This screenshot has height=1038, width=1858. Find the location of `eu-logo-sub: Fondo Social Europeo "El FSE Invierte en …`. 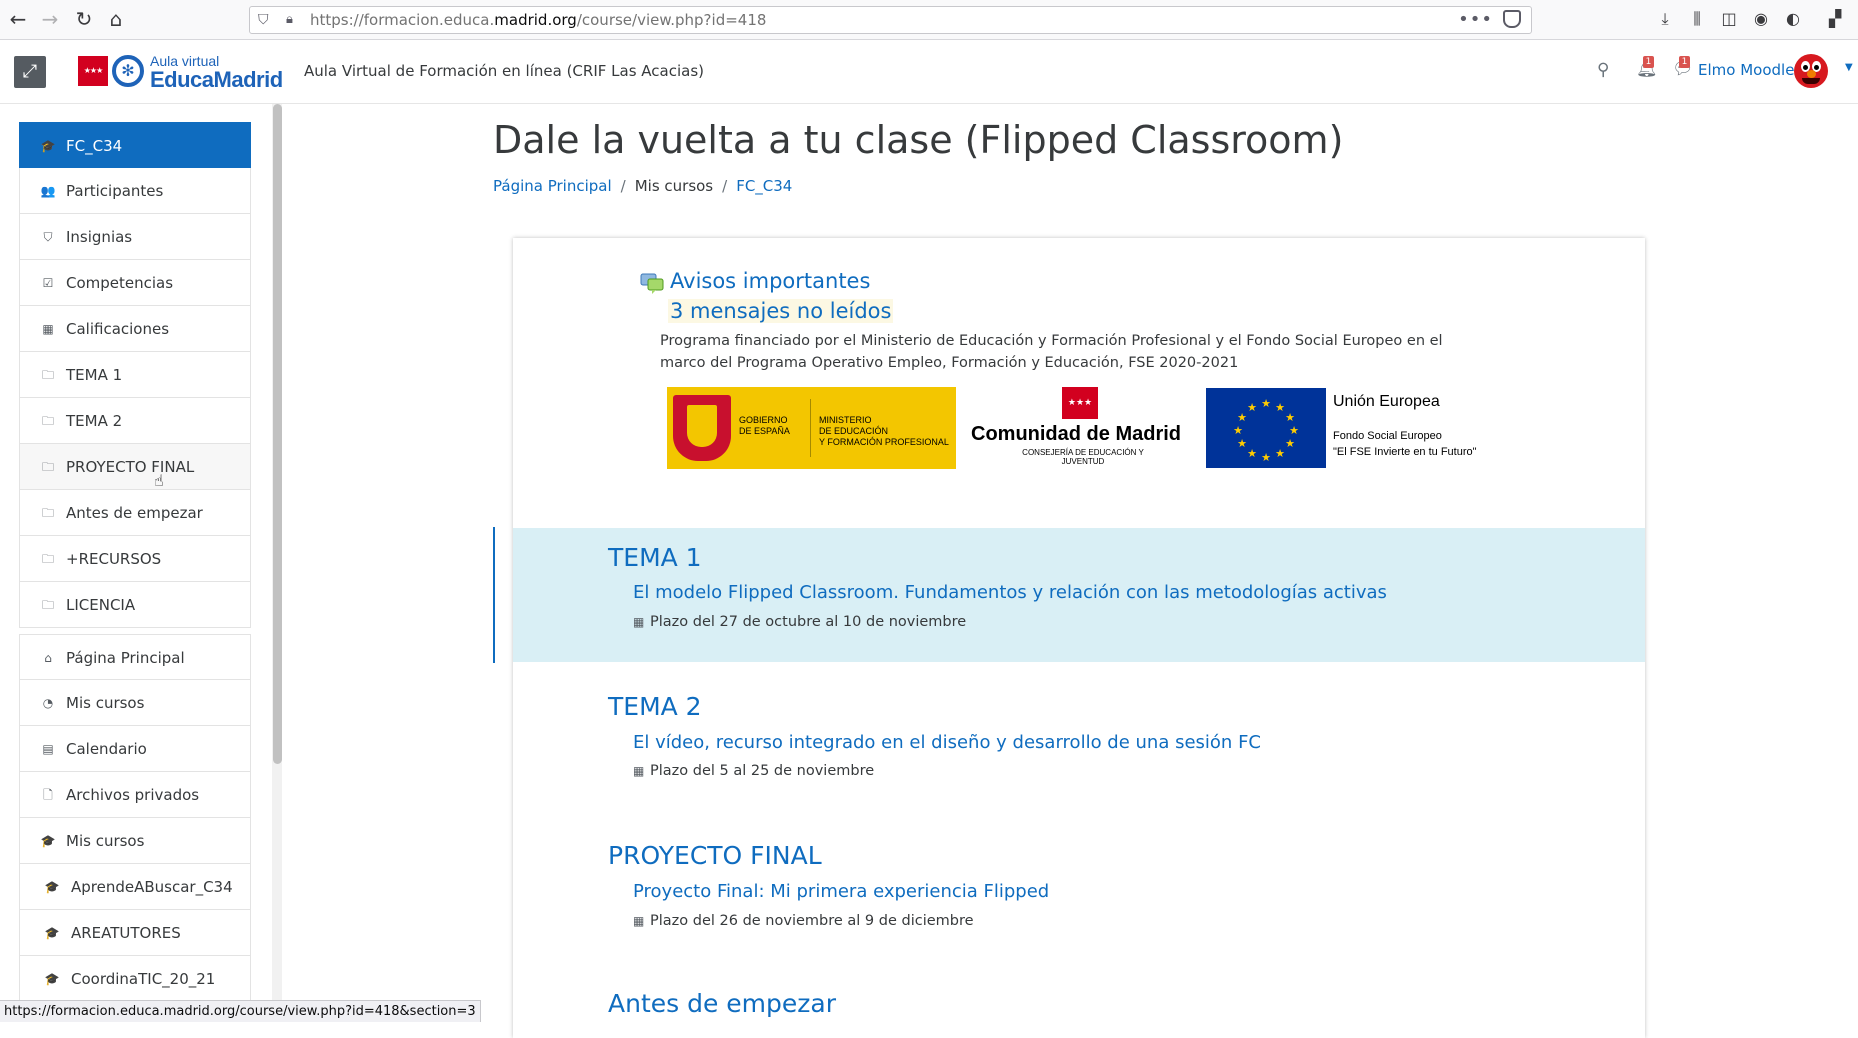

eu-logo-sub: Fondo Social Europeo "El FSE Invierte en … is located at coordinates (1405, 444).